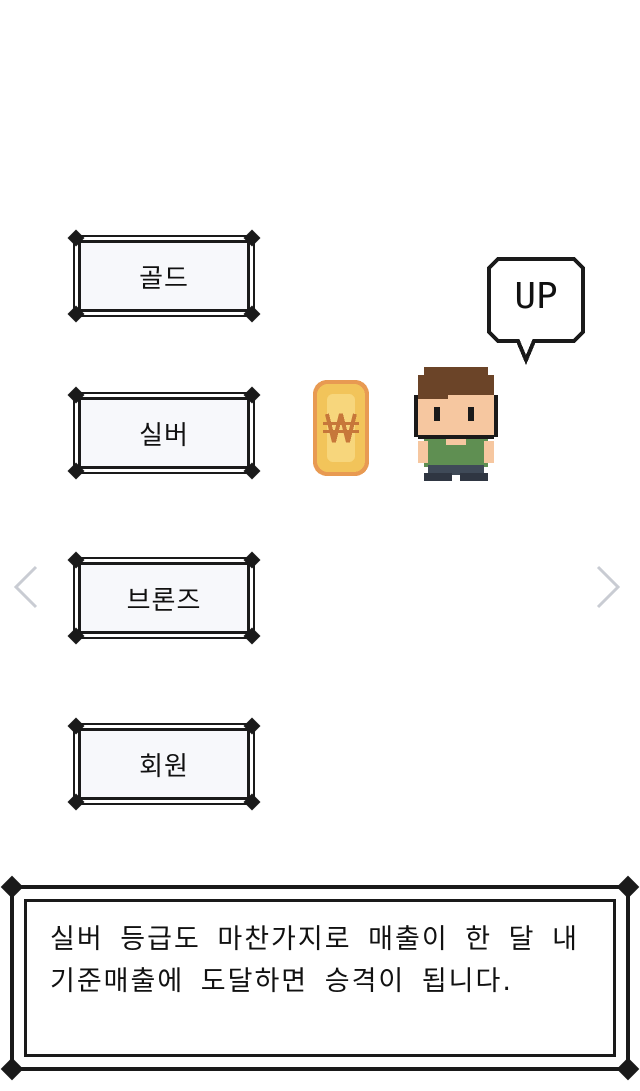 The height and width of the screenshot is (1091, 640). What do you see at coordinates (341, 428) in the screenshot?
I see `won-coin-icon` at bounding box center [341, 428].